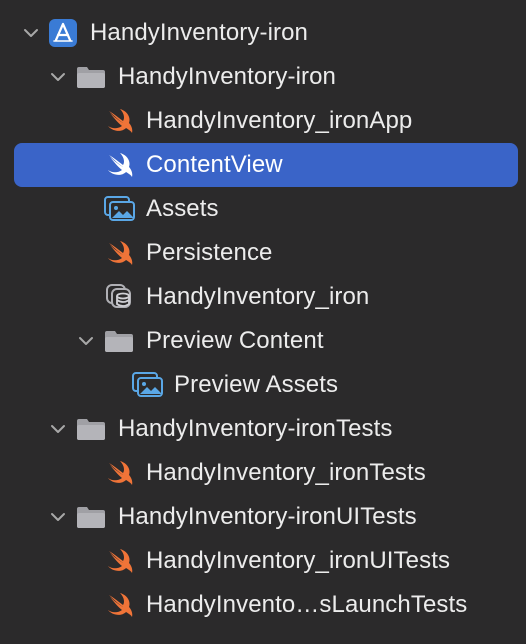 Image resolution: width=526 pixels, height=644 pixels. What do you see at coordinates (63, 33) in the screenshot?
I see `xcode-project-icon` at bounding box center [63, 33].